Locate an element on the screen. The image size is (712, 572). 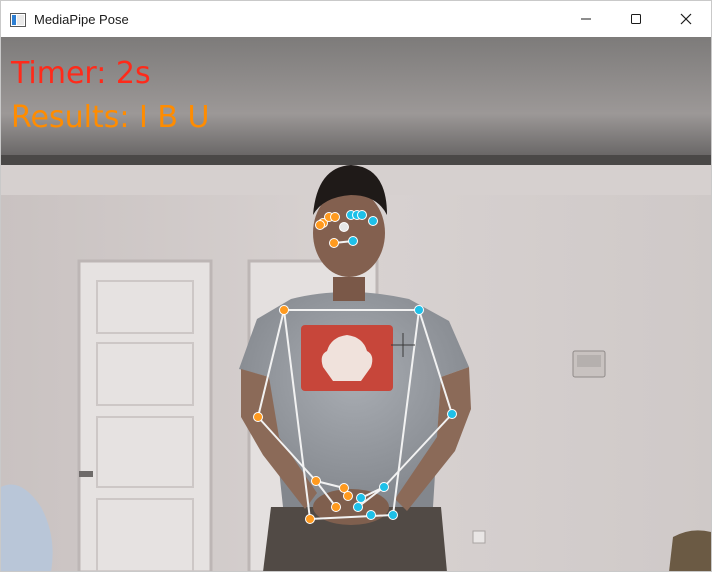
ceiling-edge is located at coordinates (356, 160).